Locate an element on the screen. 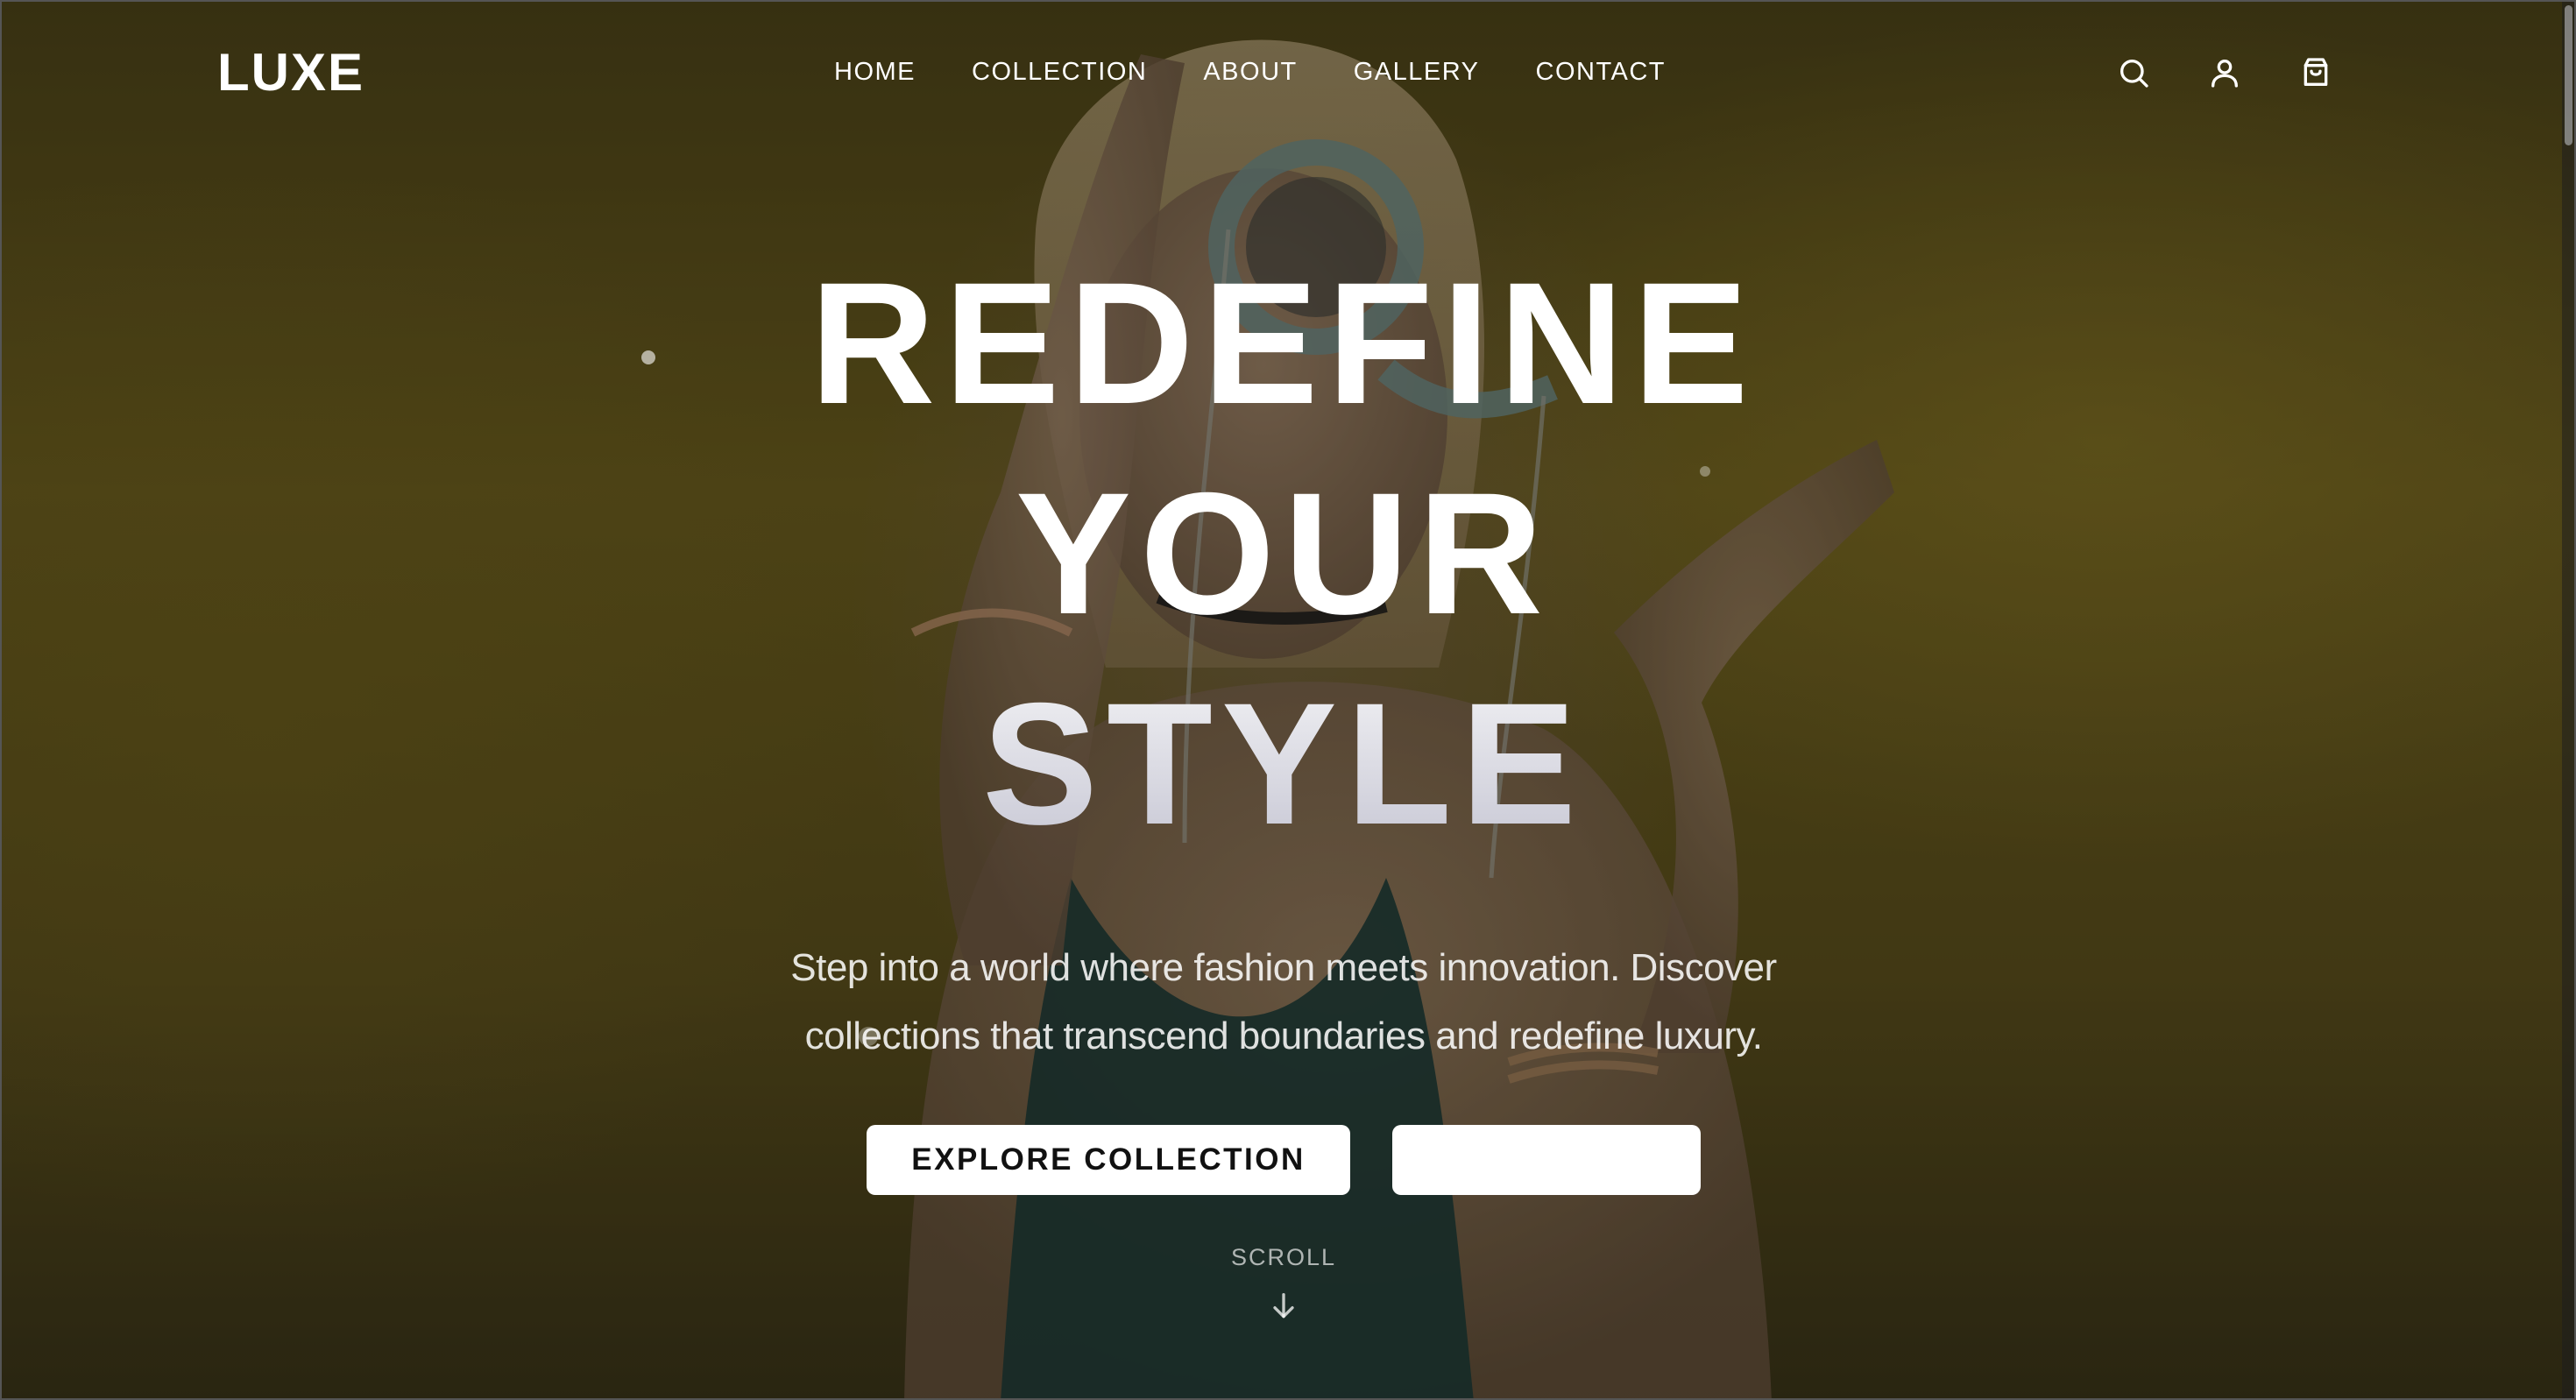  nav-icon-group is located at coordinates (2224, 73).